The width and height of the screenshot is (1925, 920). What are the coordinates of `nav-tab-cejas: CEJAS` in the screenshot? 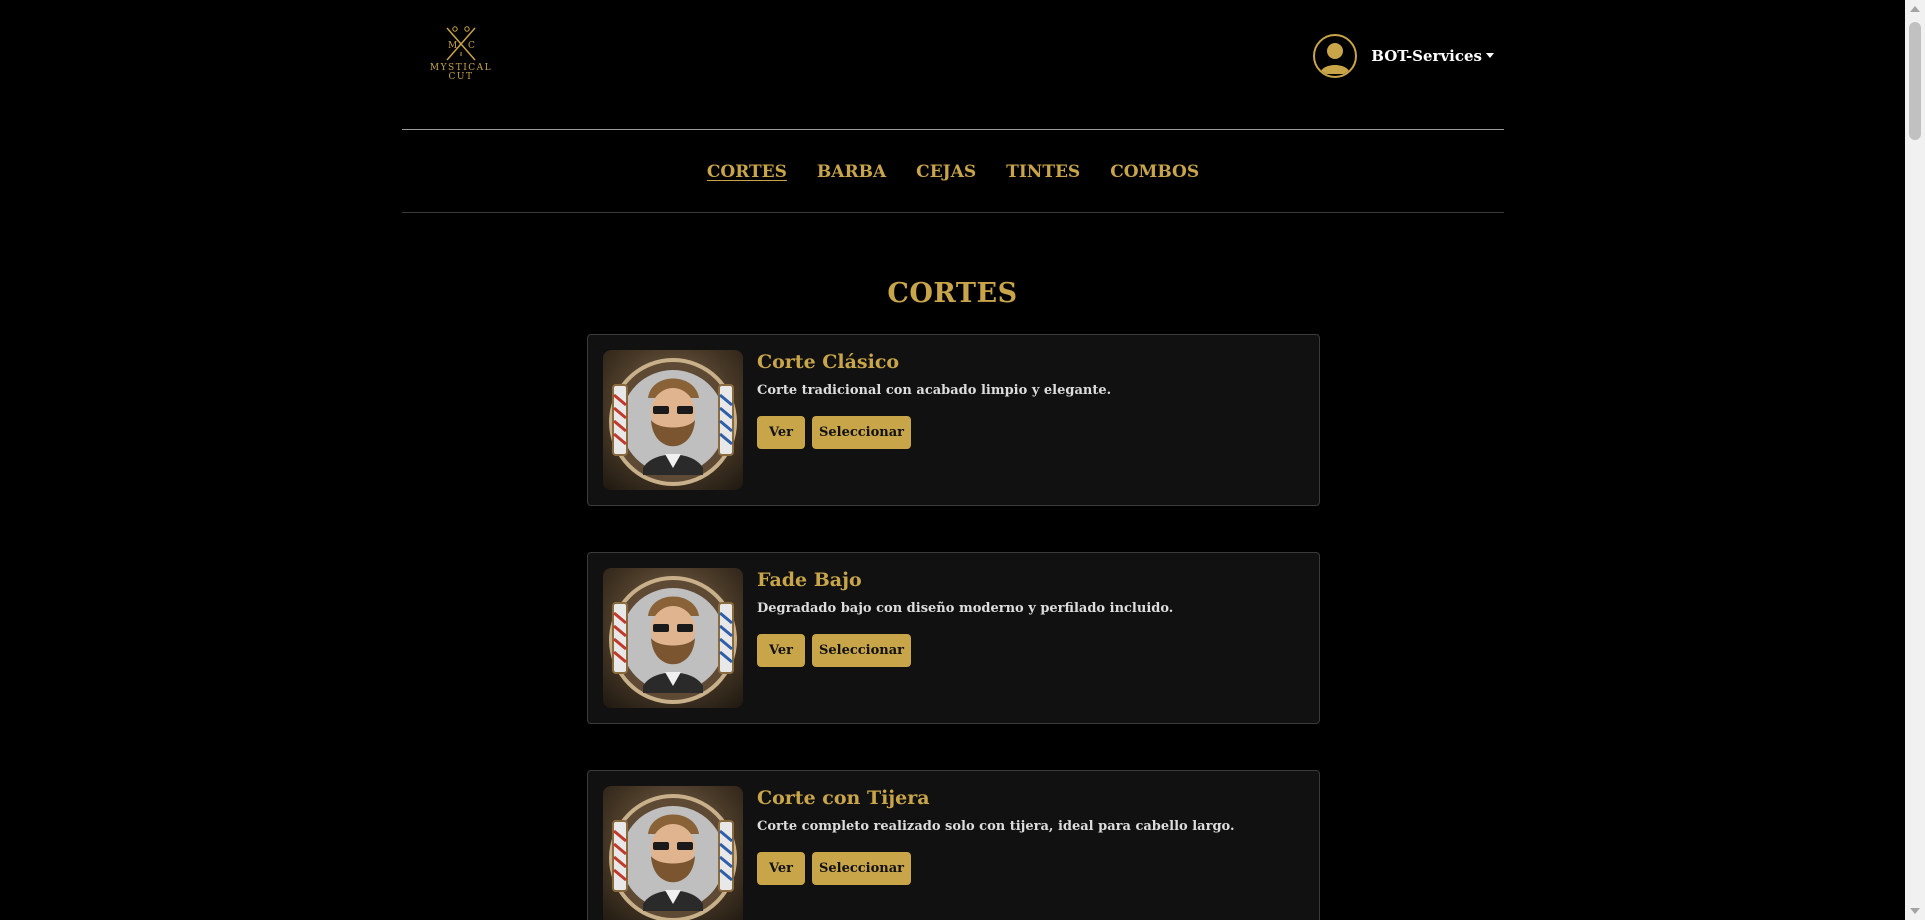 It's located at (946, 172).